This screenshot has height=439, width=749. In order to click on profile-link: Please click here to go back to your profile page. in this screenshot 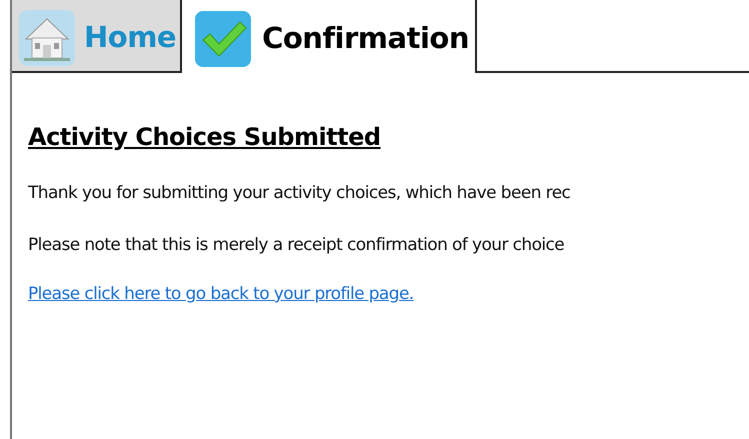, I will do `click(221, 295)`.